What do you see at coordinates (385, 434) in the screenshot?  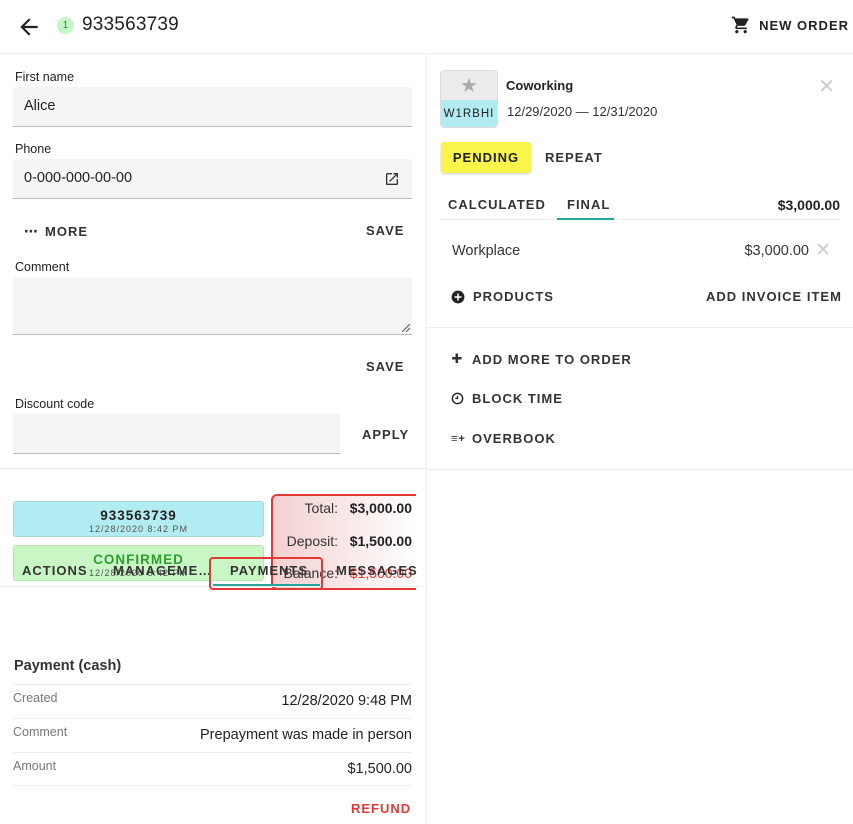 I see `apply-button: APPLY` at bounding box center [385, 434].